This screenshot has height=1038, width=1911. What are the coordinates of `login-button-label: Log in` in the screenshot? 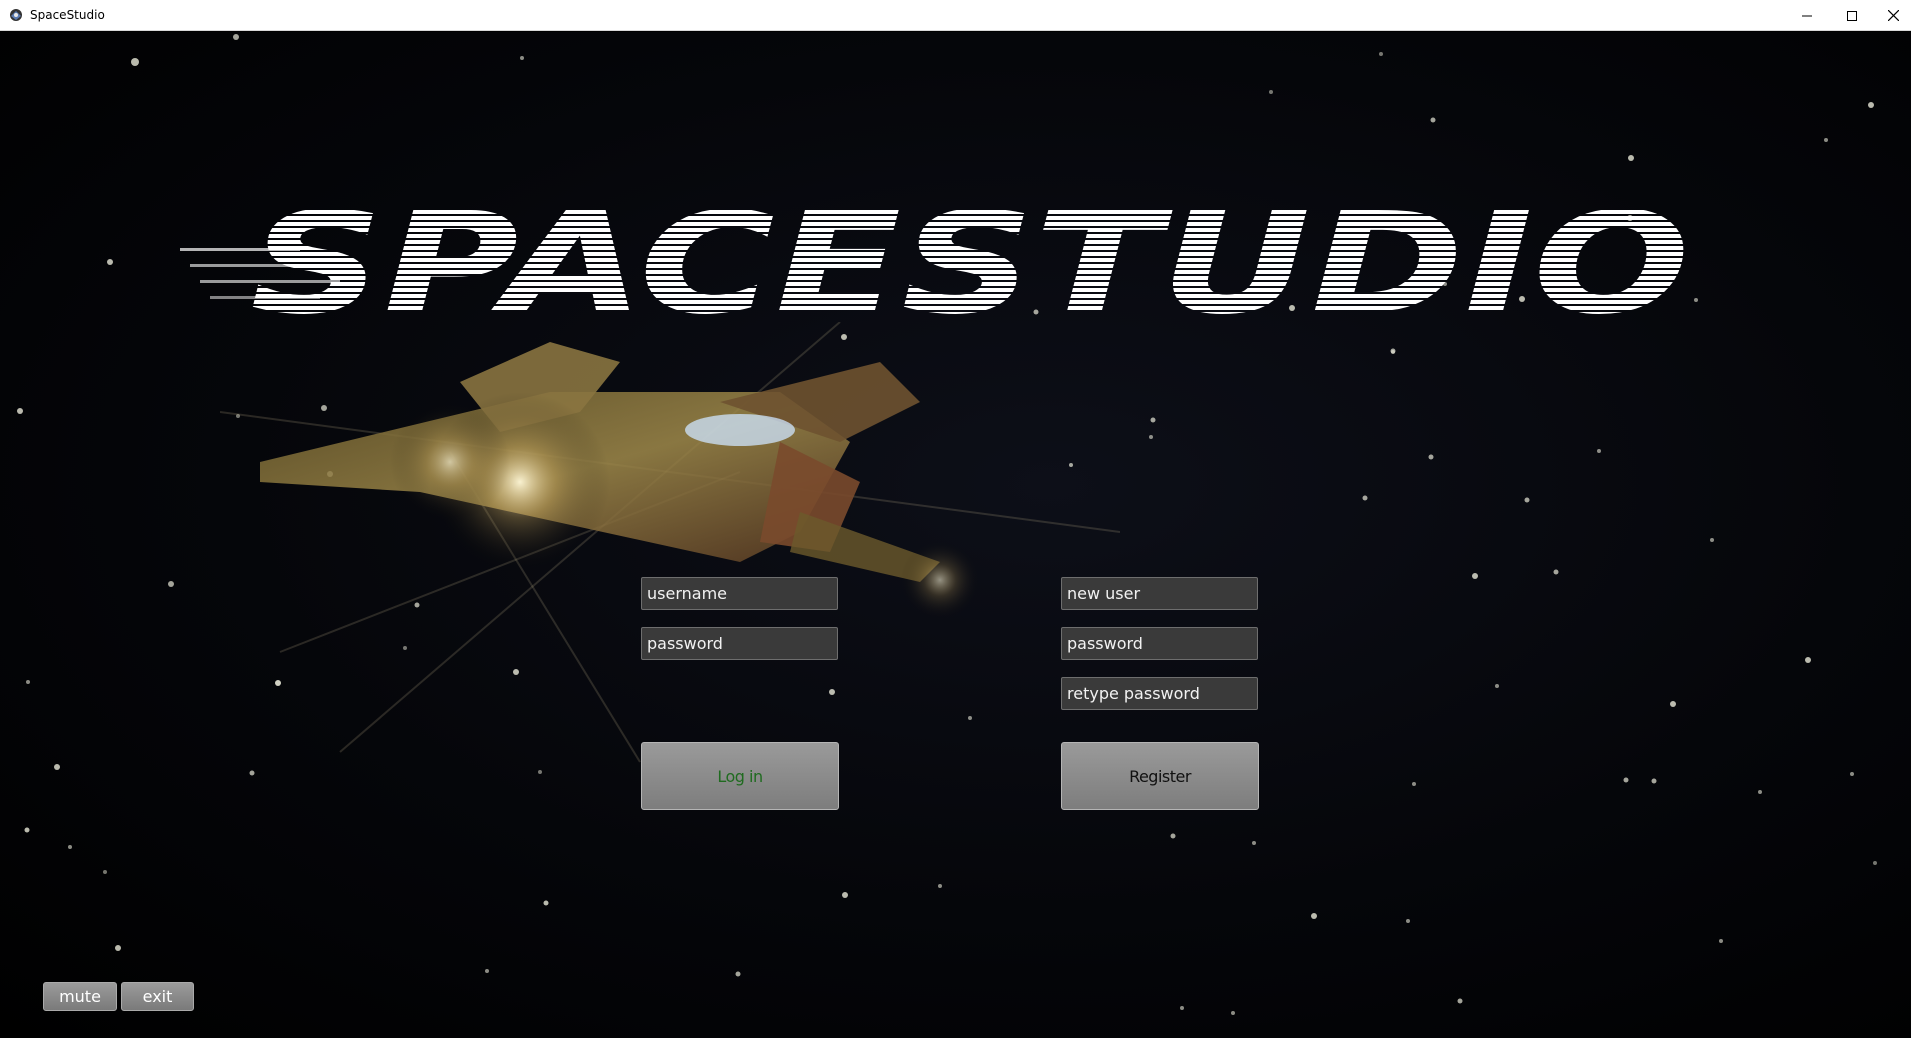 It's located at (740, 776).